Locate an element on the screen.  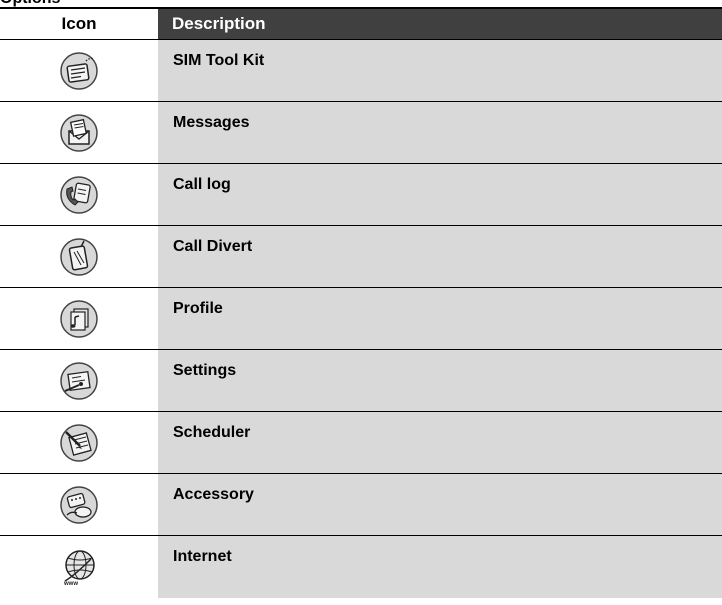
row-label: Call log is located at coordinates (440, 194).